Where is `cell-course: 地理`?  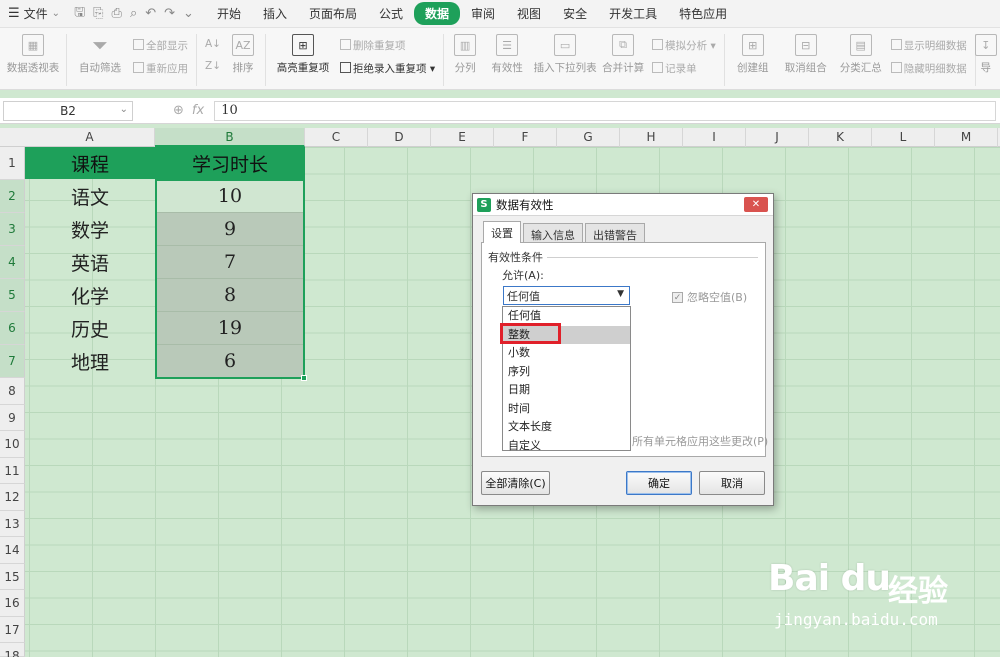 cell-course: 地理 is located at coordinates (90, 361).